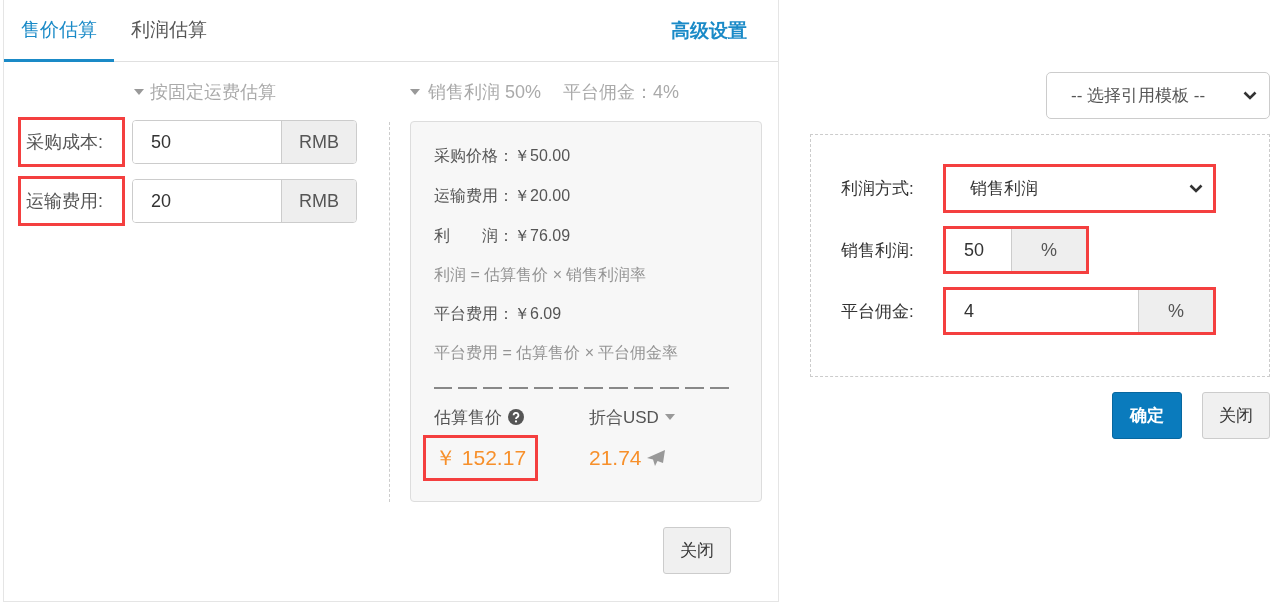 This screenshot has width=1286, height=602. I want to click on input-group: 20 RMB, so click(244, 201).